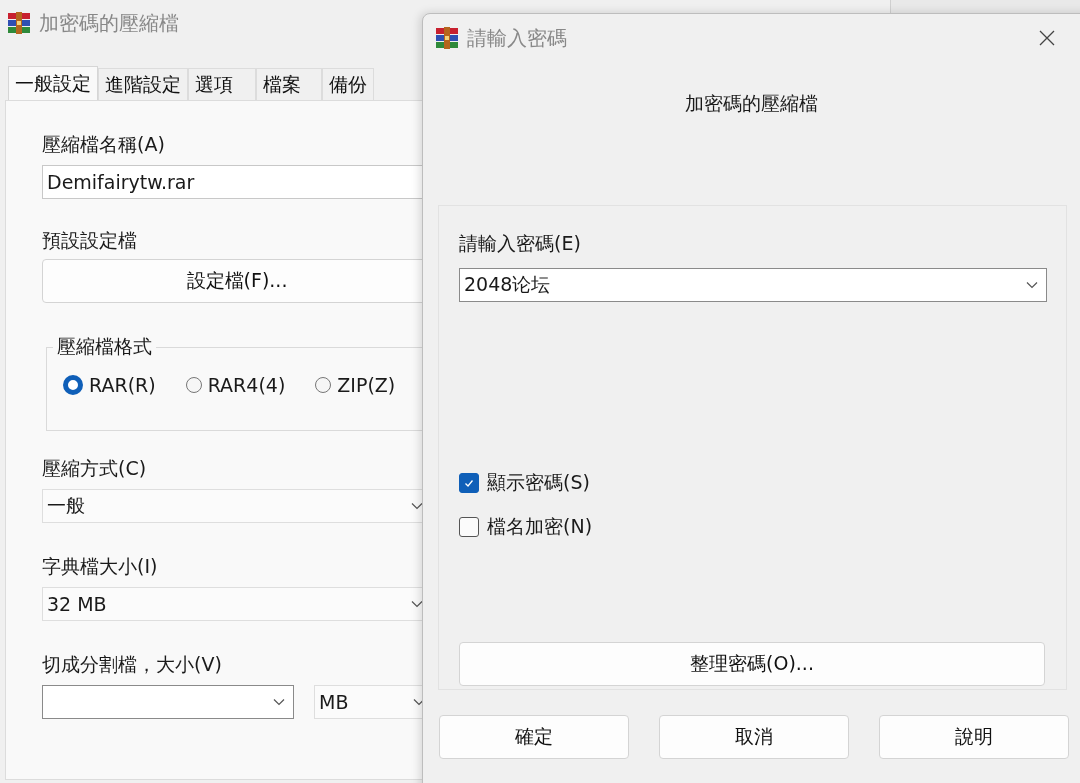 The height and width of the screenshot is (783, 1080). What do you see at coordinates (100, 566) in the screenshot?
I see `field-label: 字典檔大小(I)` at bounding box center [100, 566].